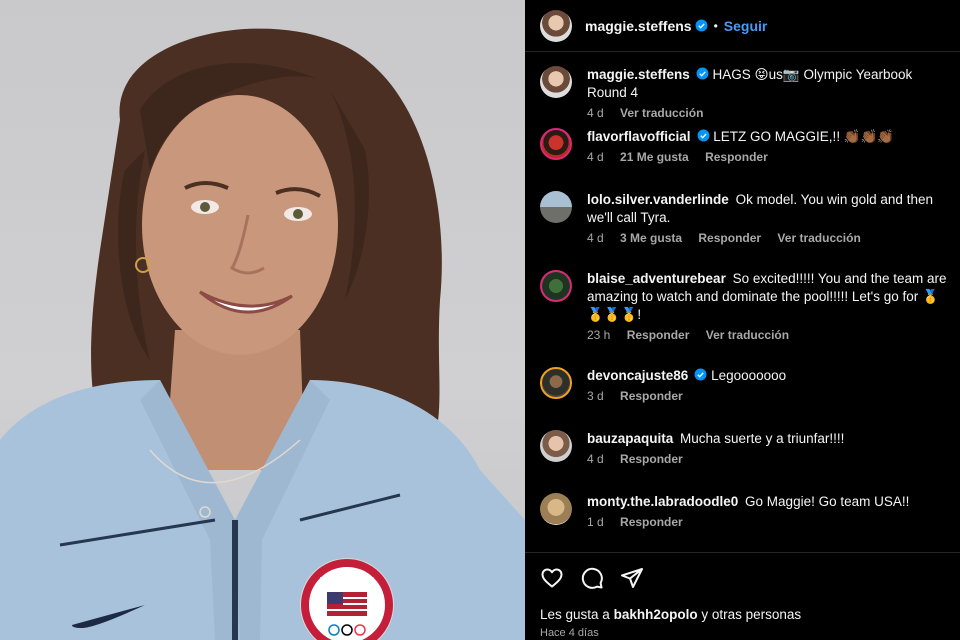  What do you see at coordinates (630, 438) in the screenshot?
I see `comment-username: bauzapaquita` at bounding box center [630, 438].